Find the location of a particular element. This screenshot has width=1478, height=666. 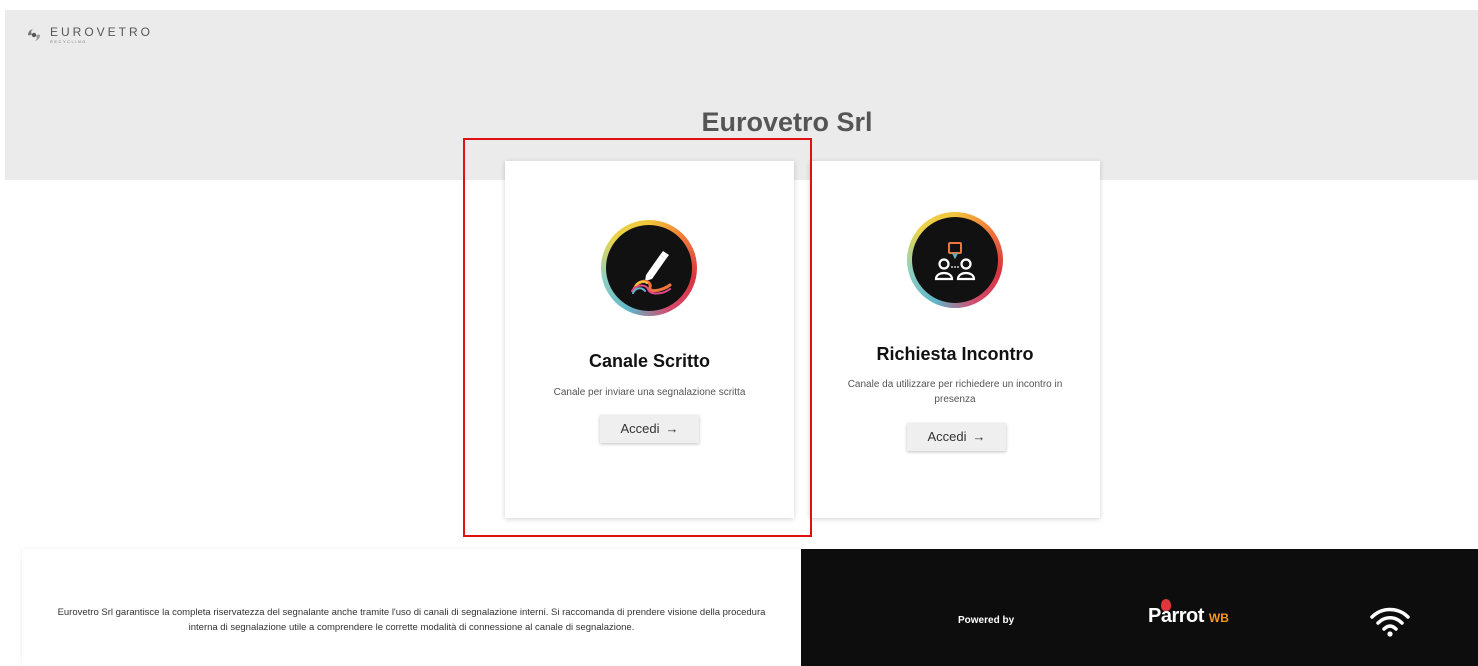

footer-powered-panel: Powered by Parrot WB is located at coordinates (1139, 607).